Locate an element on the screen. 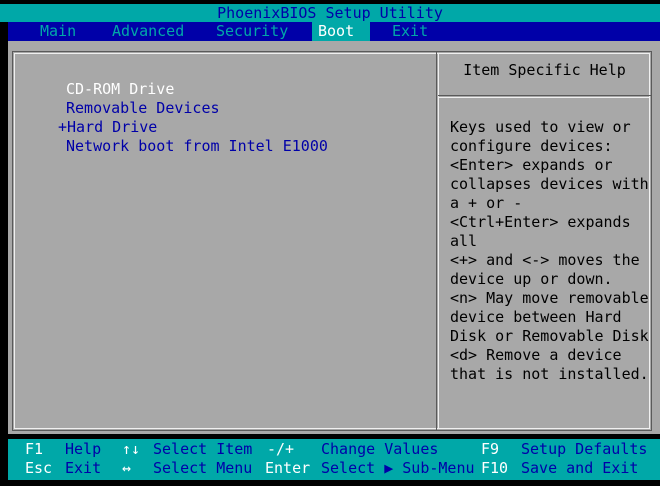 This screenshot has width=660, height=486. key-enter-desc: Select ▶ Sub-Menu is located at coordinates (398, 468).